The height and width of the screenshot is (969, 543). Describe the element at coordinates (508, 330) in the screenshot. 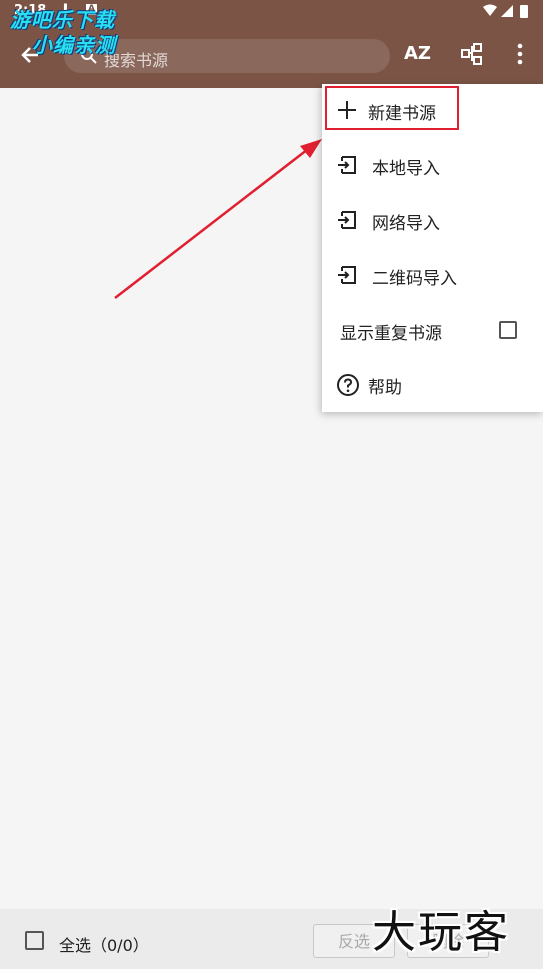

I see `show-duplicates-checkbox` at that location.